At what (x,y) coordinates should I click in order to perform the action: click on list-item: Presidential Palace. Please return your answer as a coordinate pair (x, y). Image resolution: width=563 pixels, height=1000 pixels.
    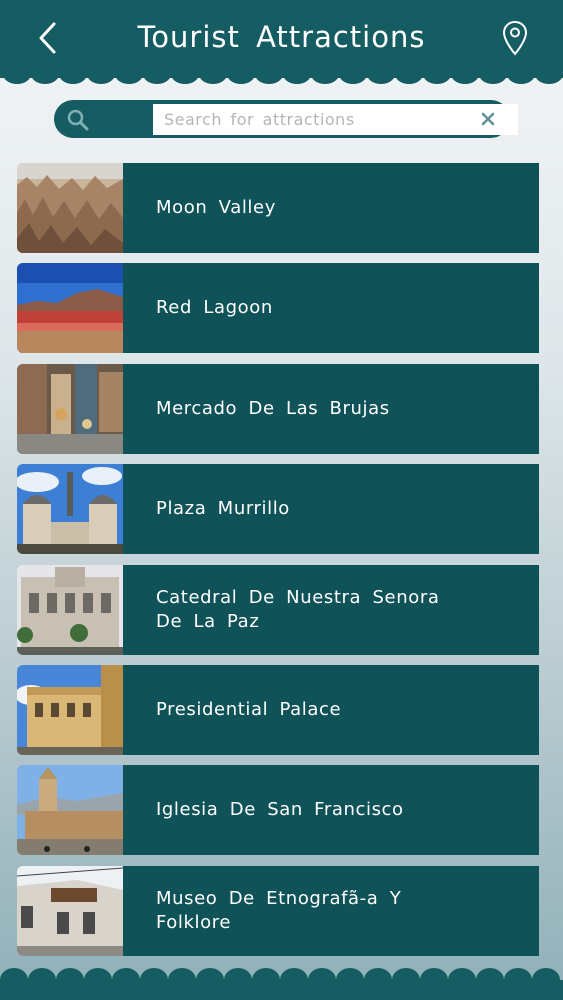
    Looking at the image, I should click on (278, 710).